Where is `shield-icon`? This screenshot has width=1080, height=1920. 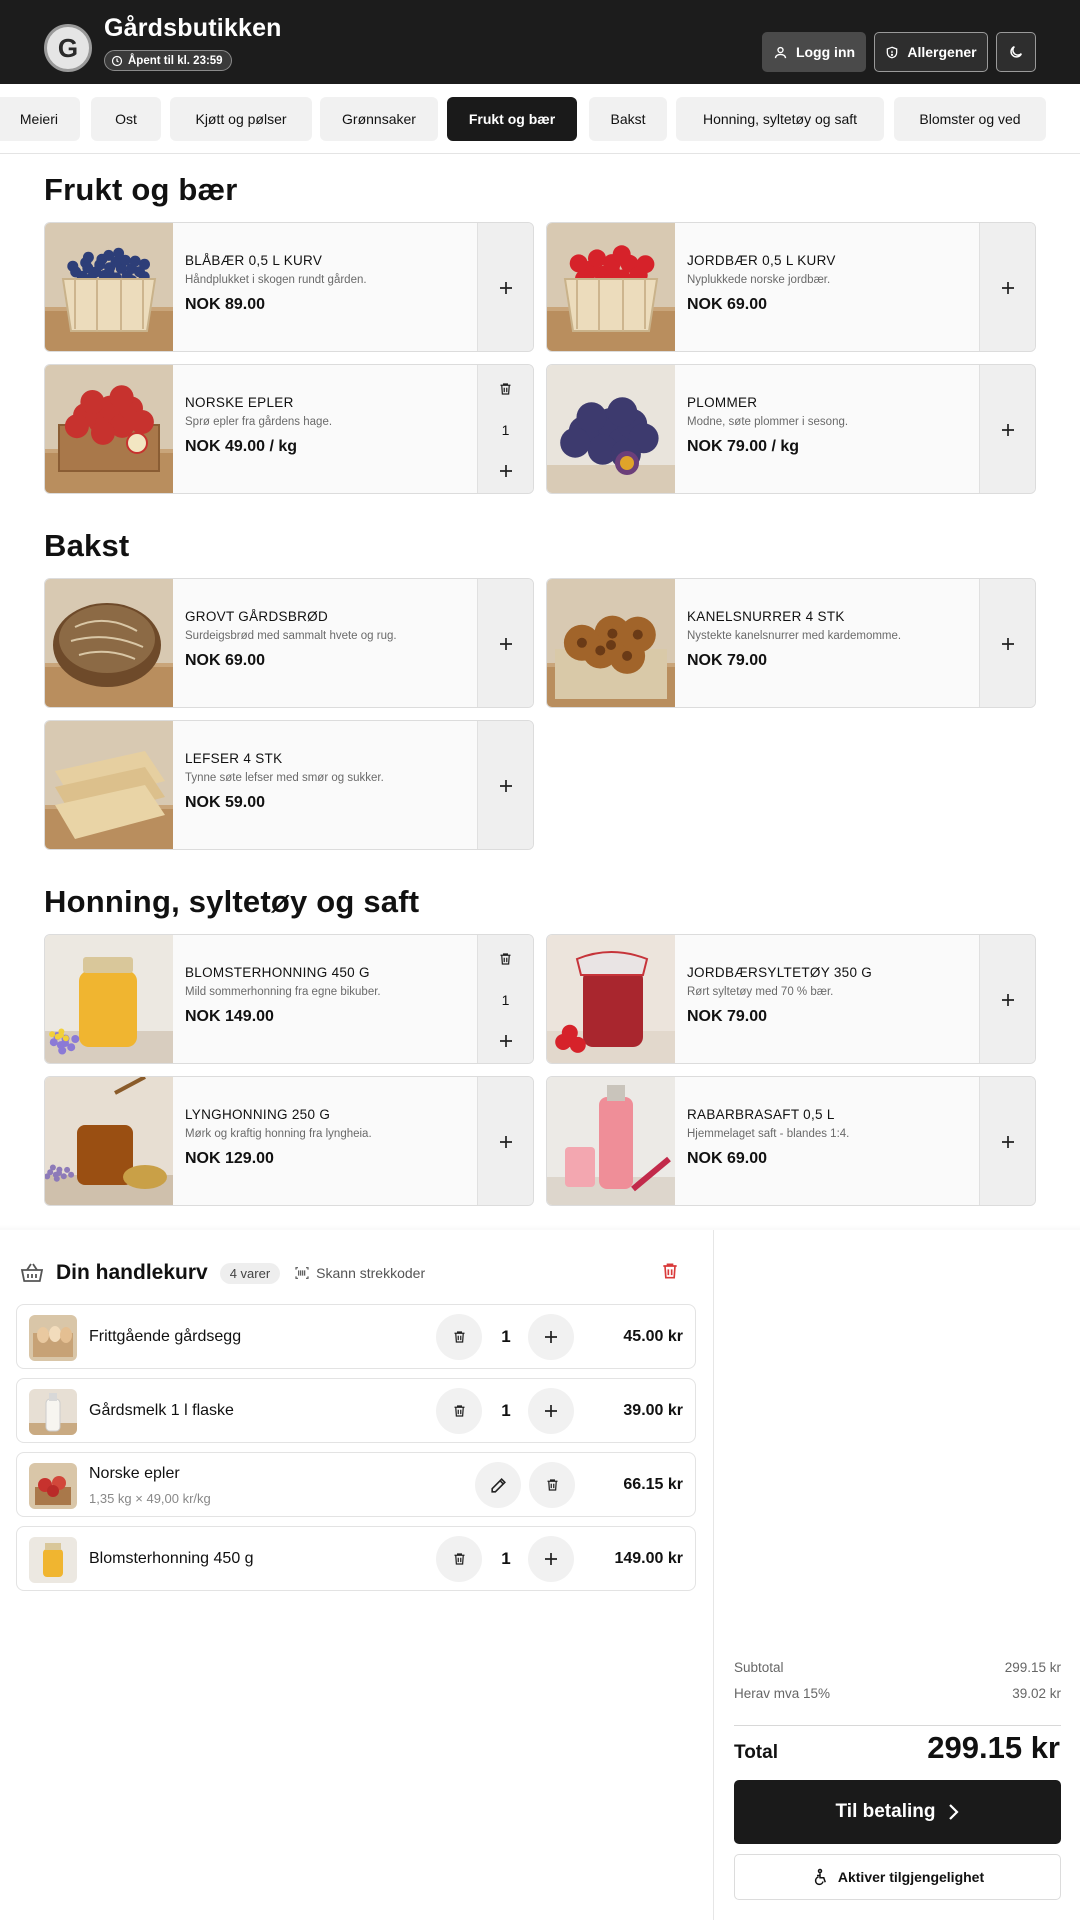
shield-icon is located at coordinates (892, 52).